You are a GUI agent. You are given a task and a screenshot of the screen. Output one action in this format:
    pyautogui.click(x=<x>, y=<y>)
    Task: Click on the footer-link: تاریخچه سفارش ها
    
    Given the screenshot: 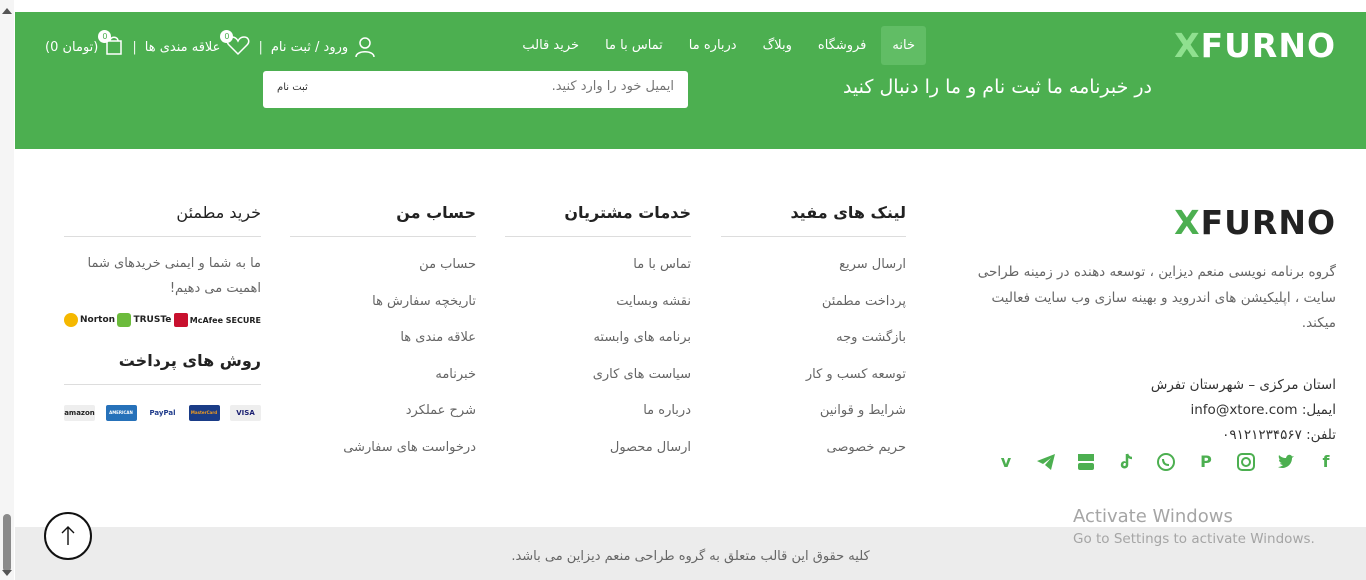 What is the action you would take?
    pyautogui.click(x=383, y=312)
    